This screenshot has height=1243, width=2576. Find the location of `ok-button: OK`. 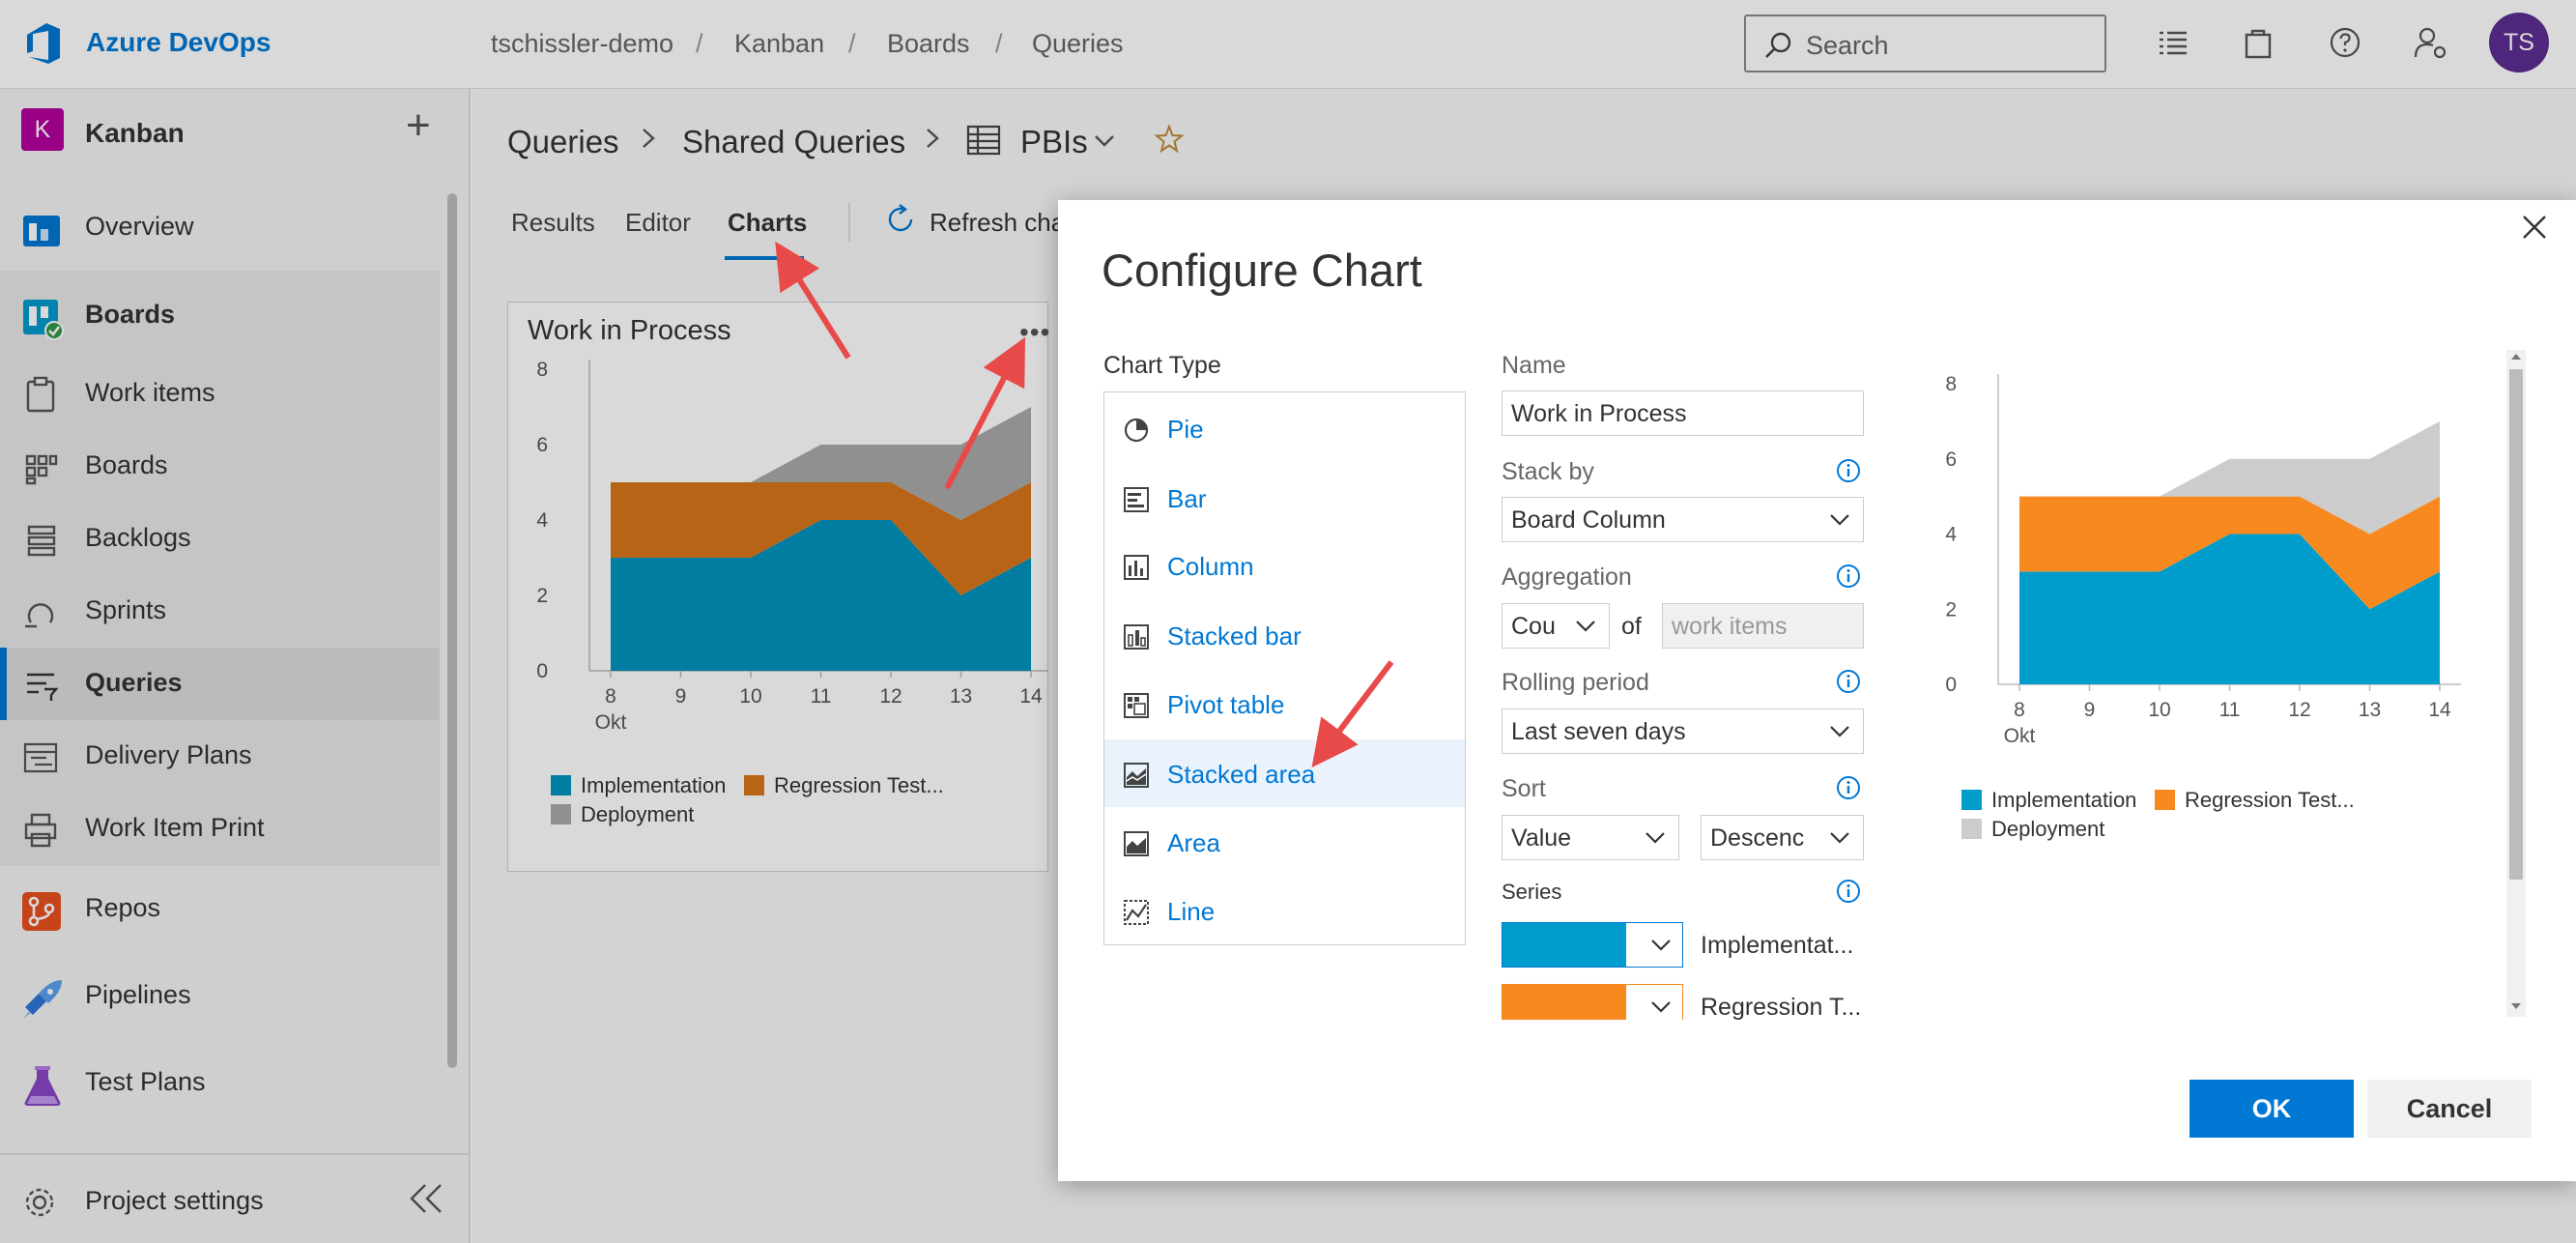

ok-button: OK is located at coordinates (2272, 1109).